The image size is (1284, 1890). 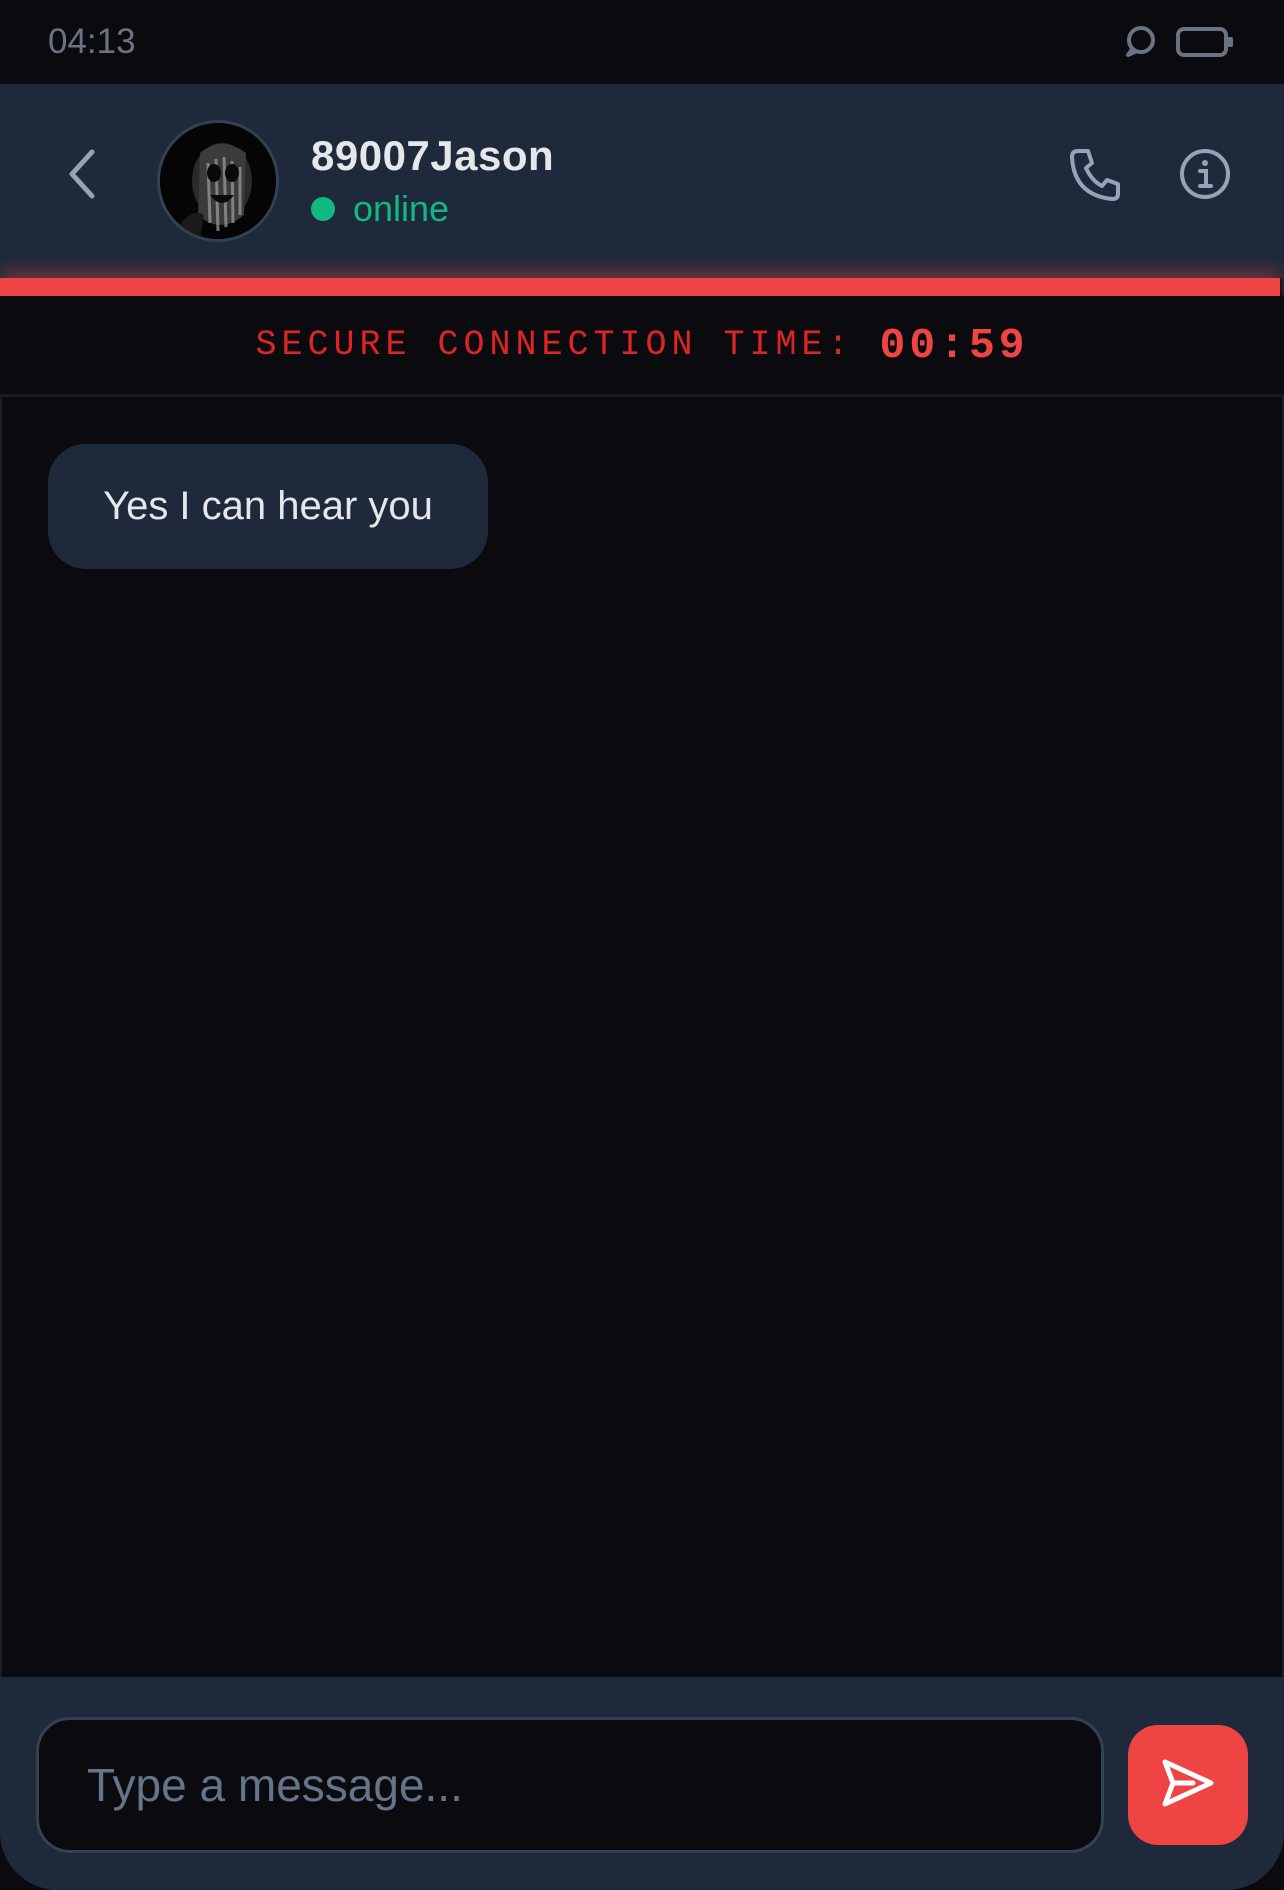 I want to click on secure-connection-label: SECURE CONNECTION TIME:, so click(x=554, y=345).